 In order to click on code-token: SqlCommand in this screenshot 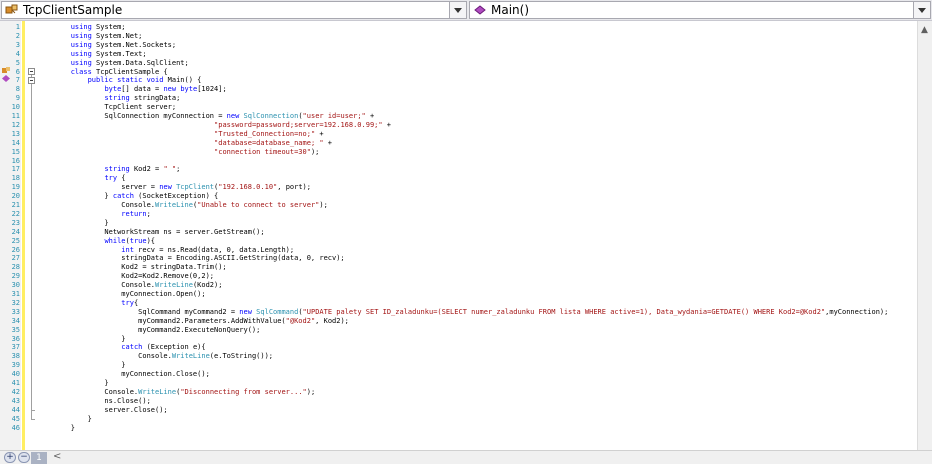, I will do `click(277, 311)`.